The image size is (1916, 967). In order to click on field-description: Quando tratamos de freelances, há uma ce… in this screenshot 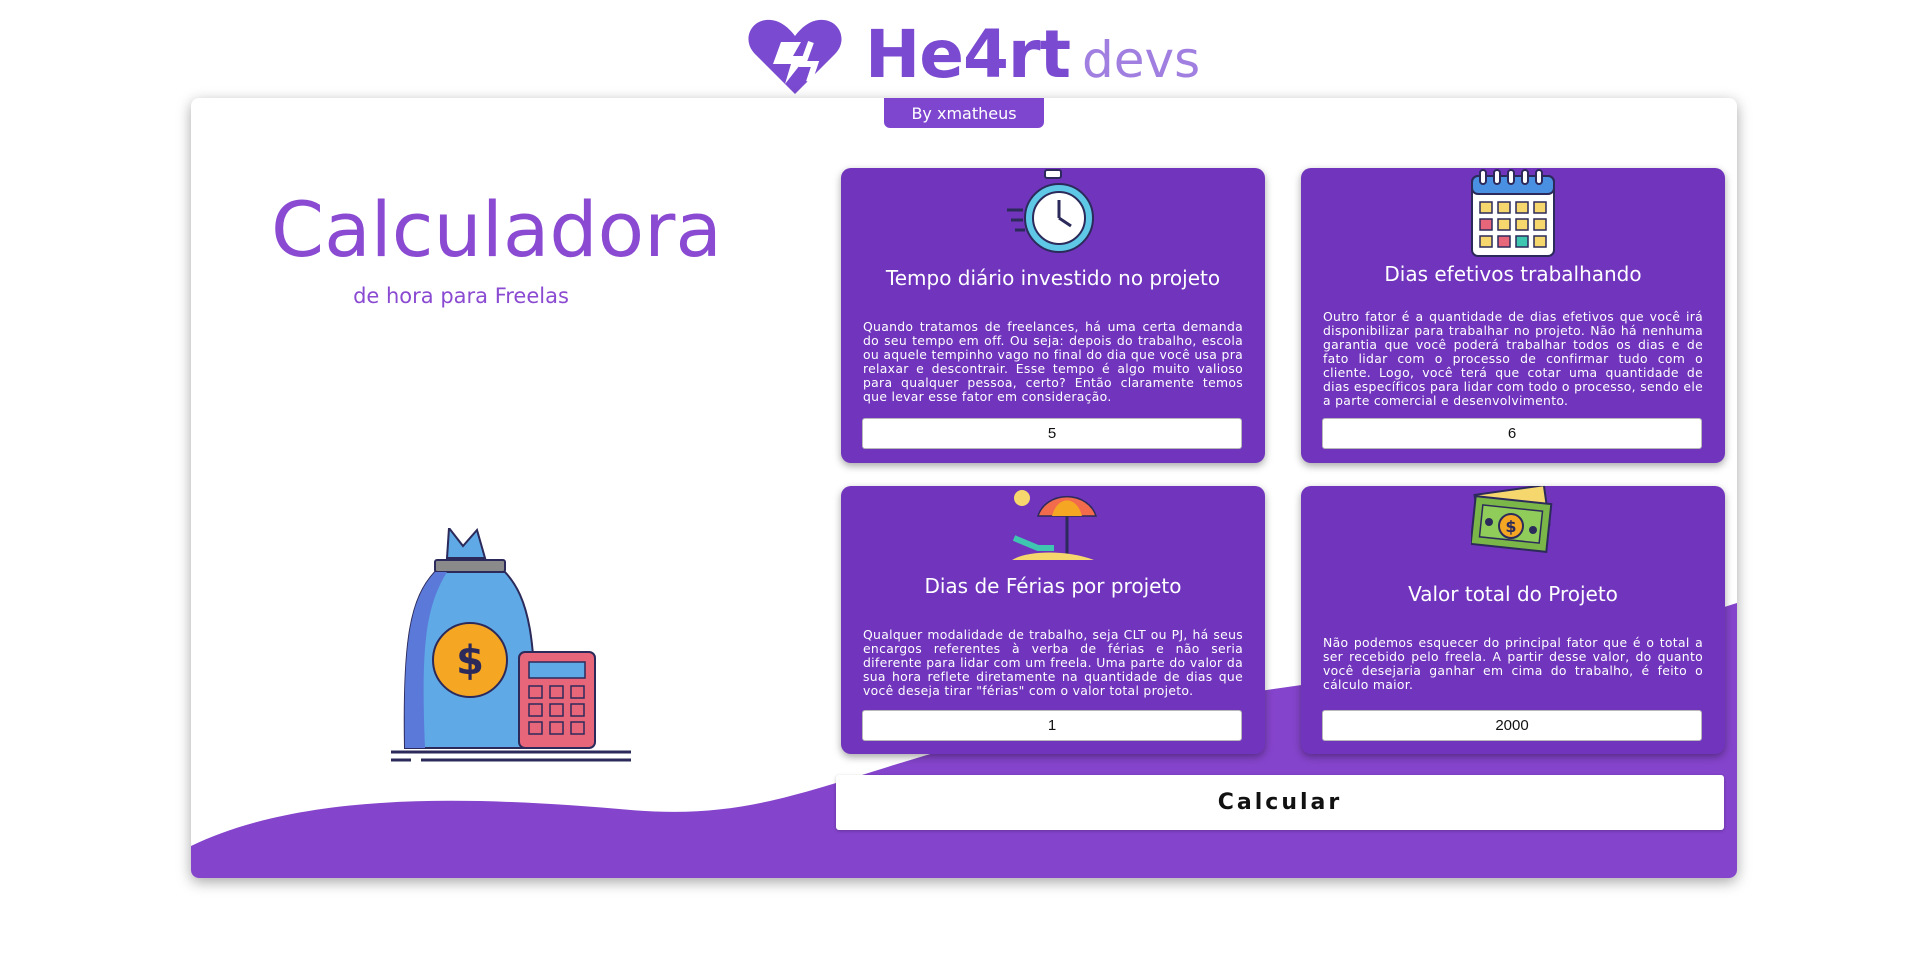, I will do `click(1053, 361)`.